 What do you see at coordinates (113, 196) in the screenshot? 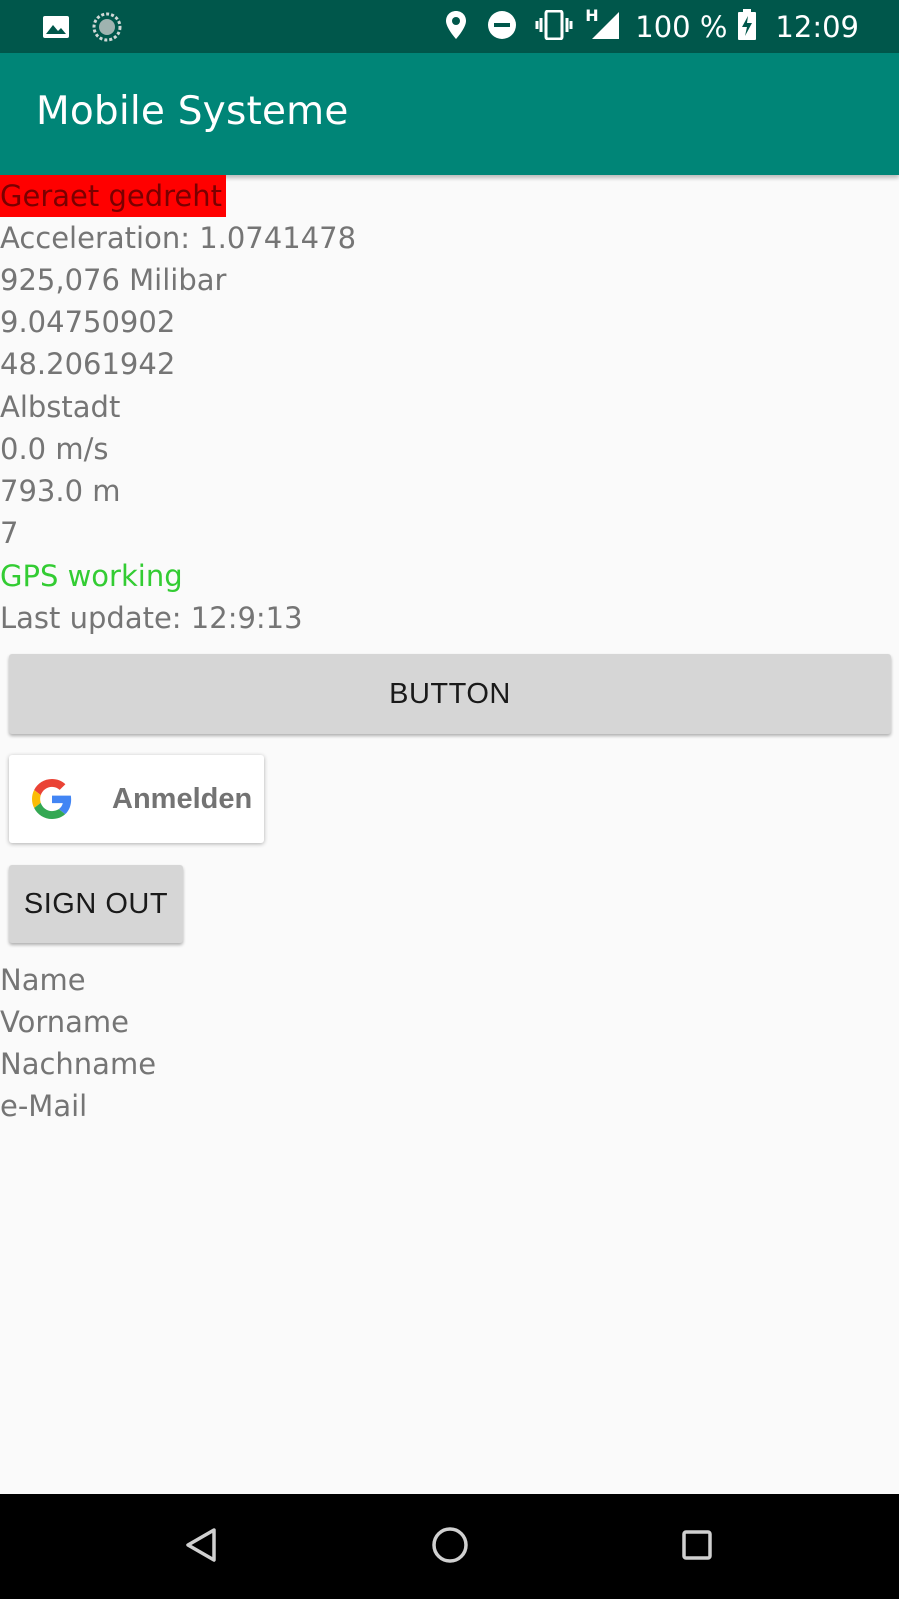
I see `orientation-status: Geraet gedreht` at bounding box center [113, 196].